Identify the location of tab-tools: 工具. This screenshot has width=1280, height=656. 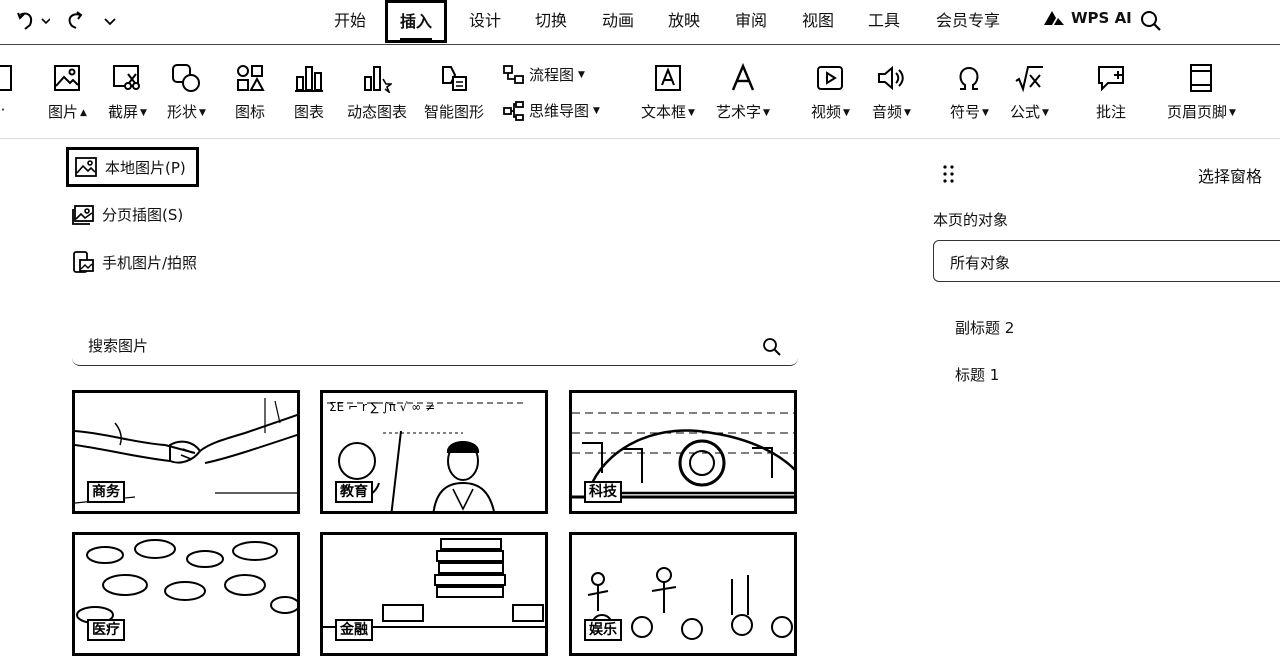
(884, 21).